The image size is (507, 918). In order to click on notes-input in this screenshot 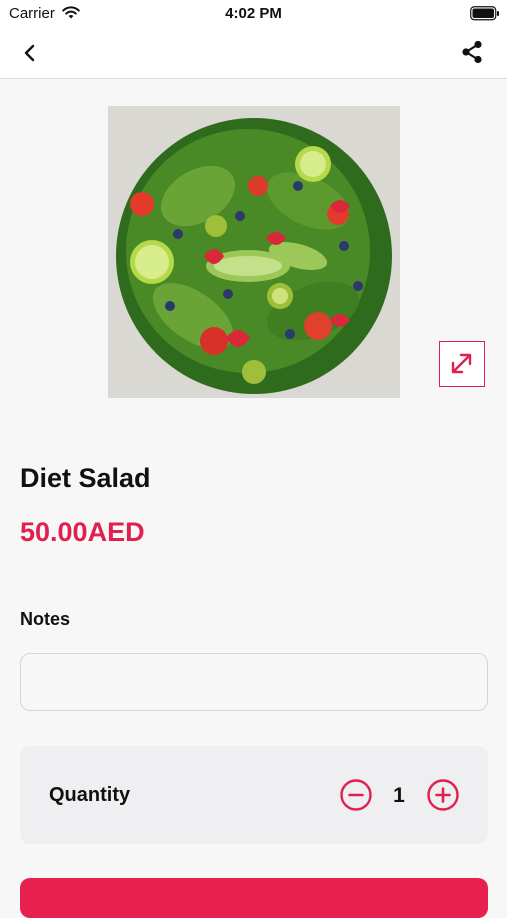, I will do `click(254, 682)`.